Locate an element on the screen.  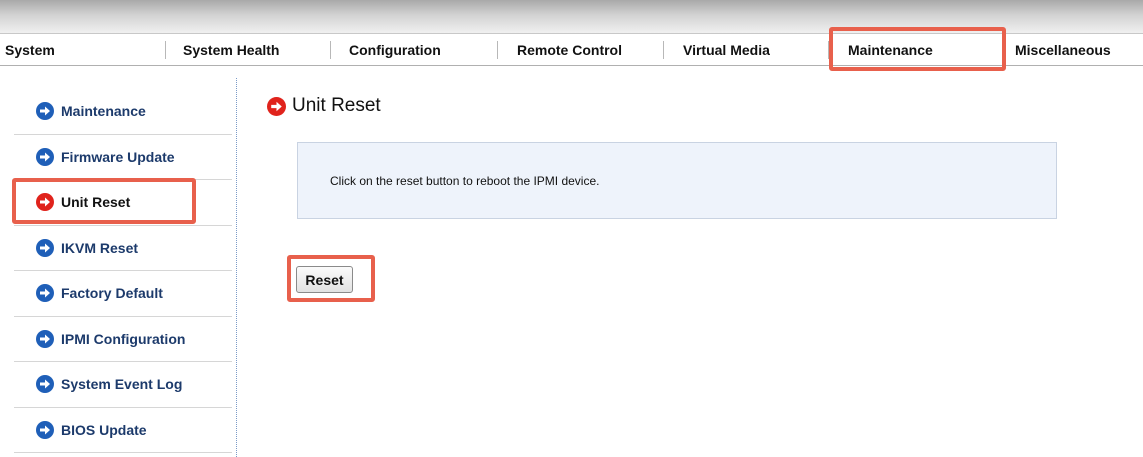
sidebar-item-label: System Event Log is located at coordinates (122, 384).